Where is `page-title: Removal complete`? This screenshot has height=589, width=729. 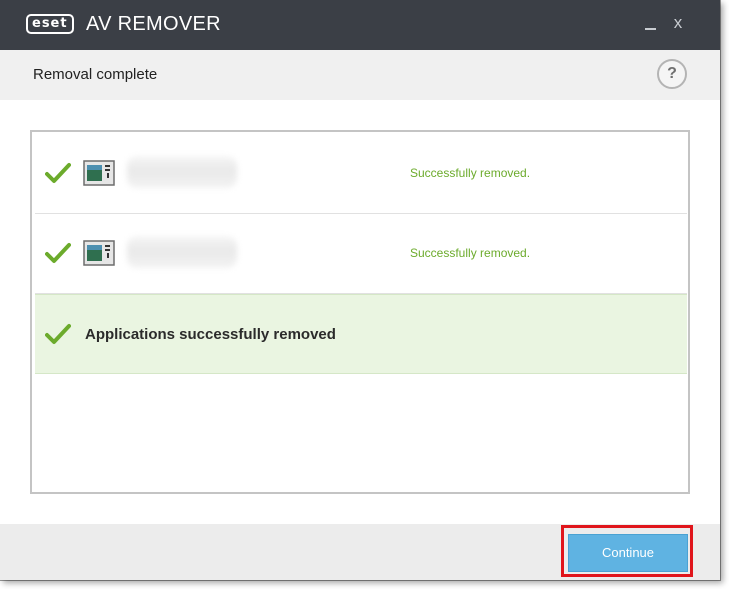 page-title: Removal complete is located at coordinates (95, 74).